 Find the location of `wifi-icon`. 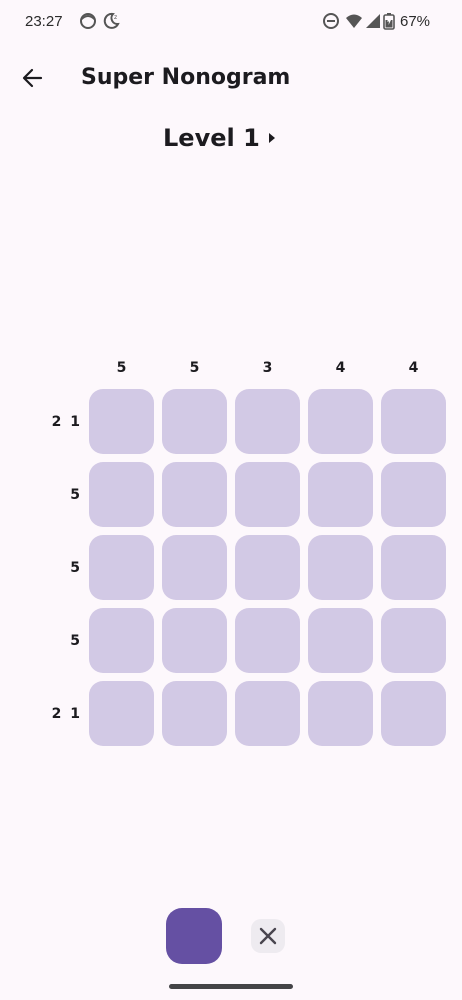

wifi-icon is located at coordinates (354, 21).